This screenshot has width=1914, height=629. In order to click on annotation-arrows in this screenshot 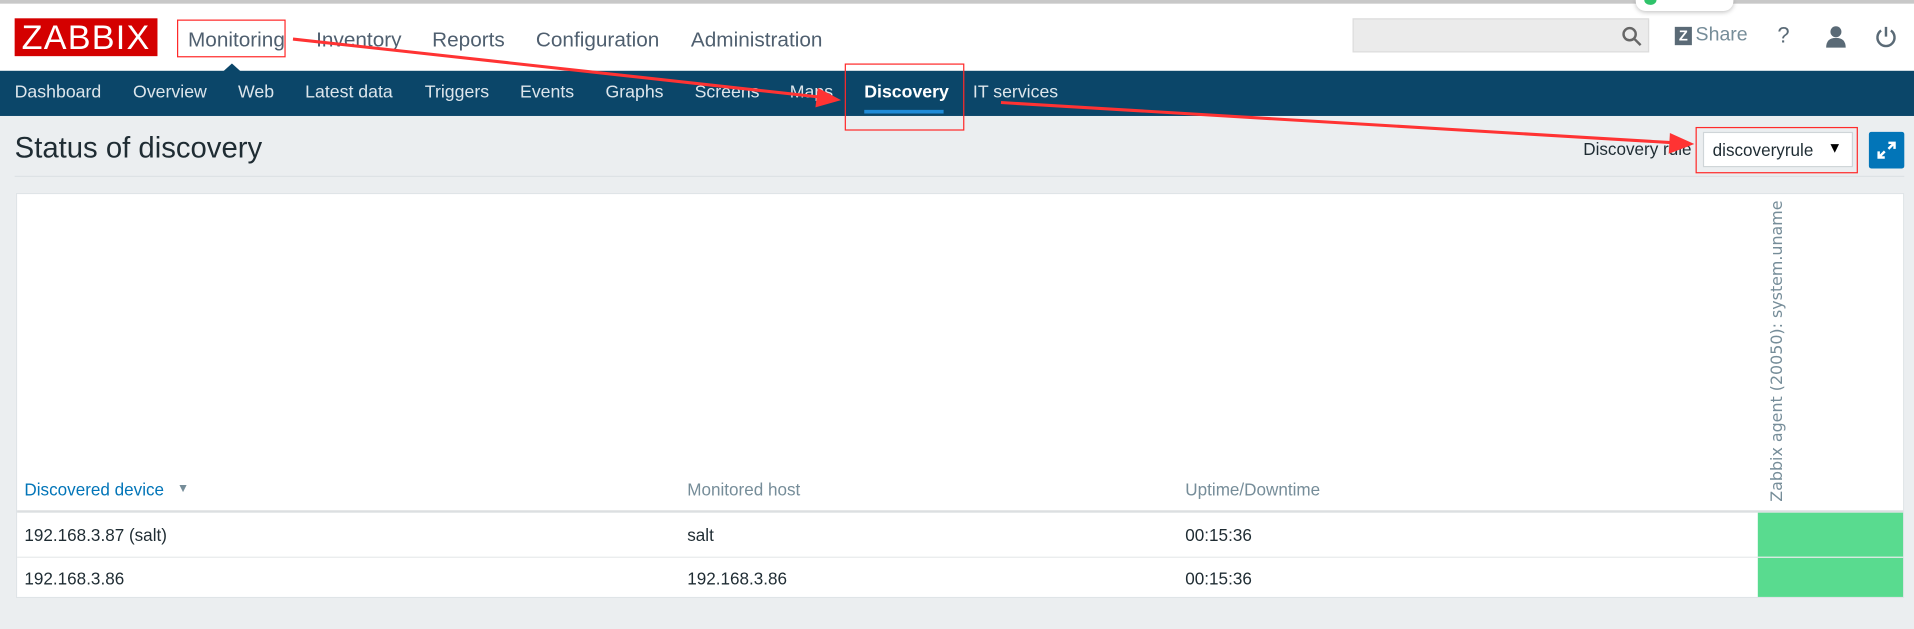, I will do `click(993, 95)`.